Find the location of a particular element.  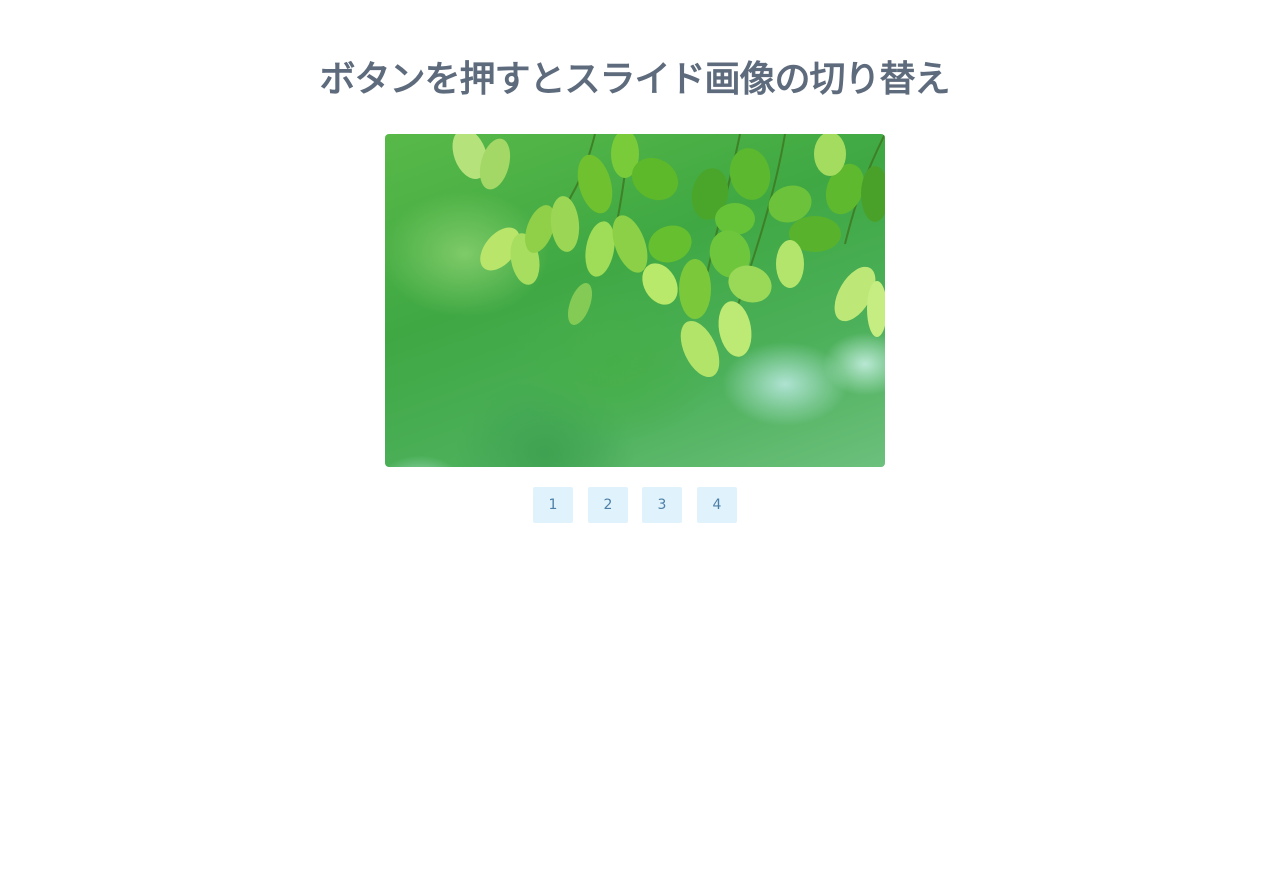

slide-button-4: 4 is located at coordinates (717, 505).